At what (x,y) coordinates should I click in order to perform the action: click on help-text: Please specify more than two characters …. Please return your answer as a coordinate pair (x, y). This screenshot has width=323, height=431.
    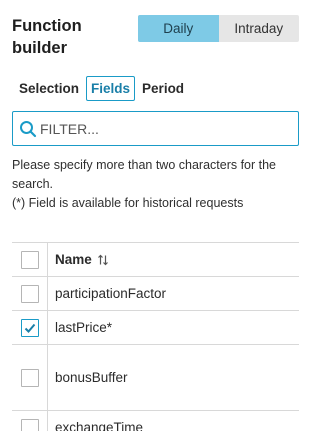
    Looking at the image, I should click on (159, 184).